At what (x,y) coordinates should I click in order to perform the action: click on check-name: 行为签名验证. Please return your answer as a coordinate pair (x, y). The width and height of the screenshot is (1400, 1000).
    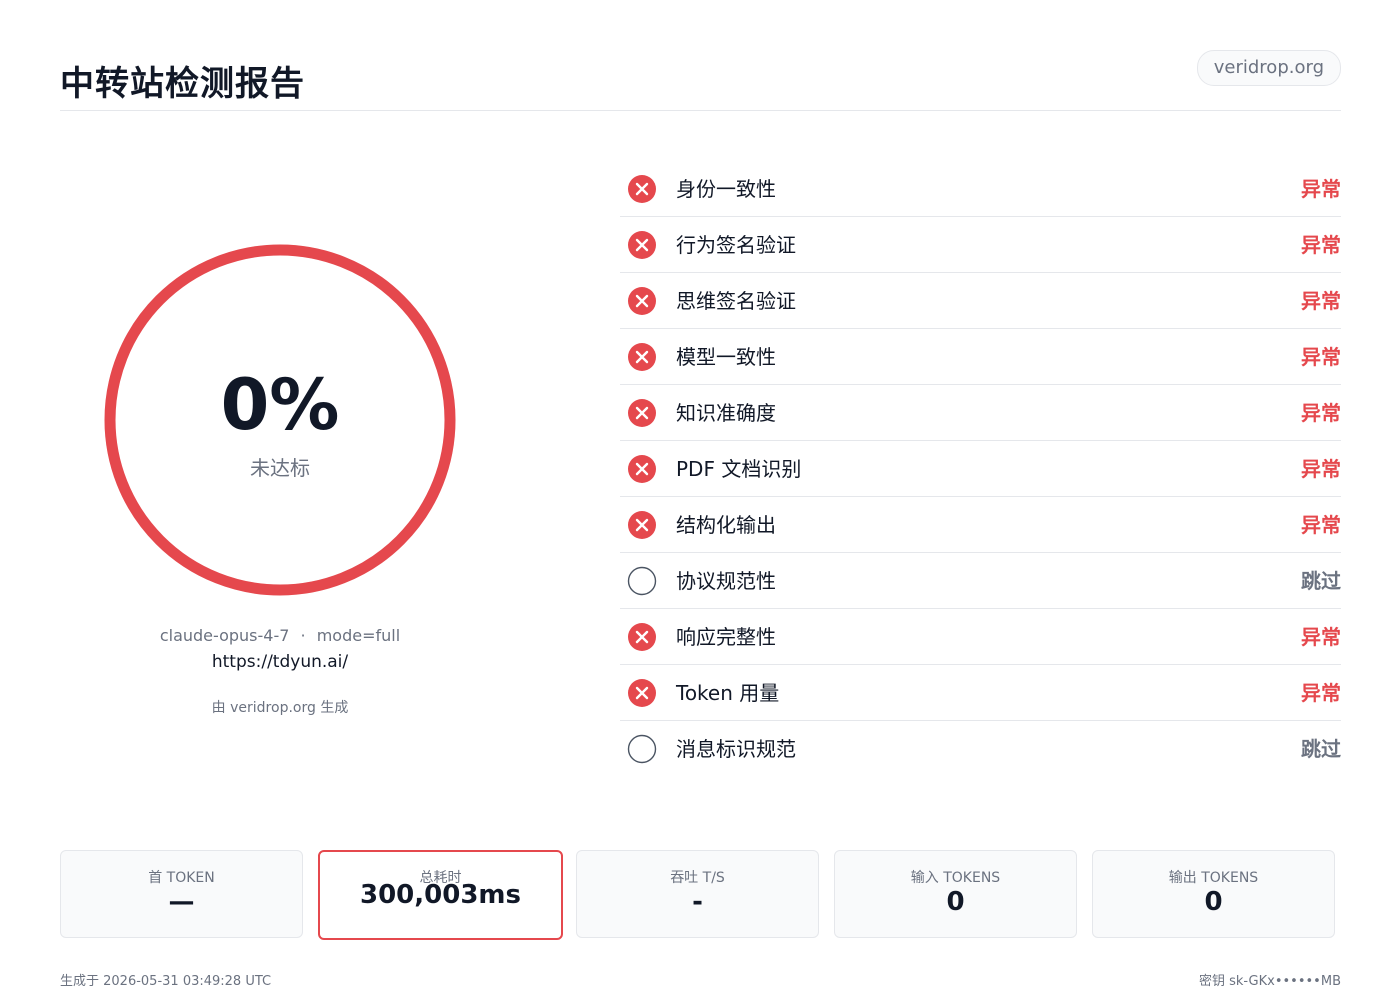
    Looking at the image, I should click on (736, 245).